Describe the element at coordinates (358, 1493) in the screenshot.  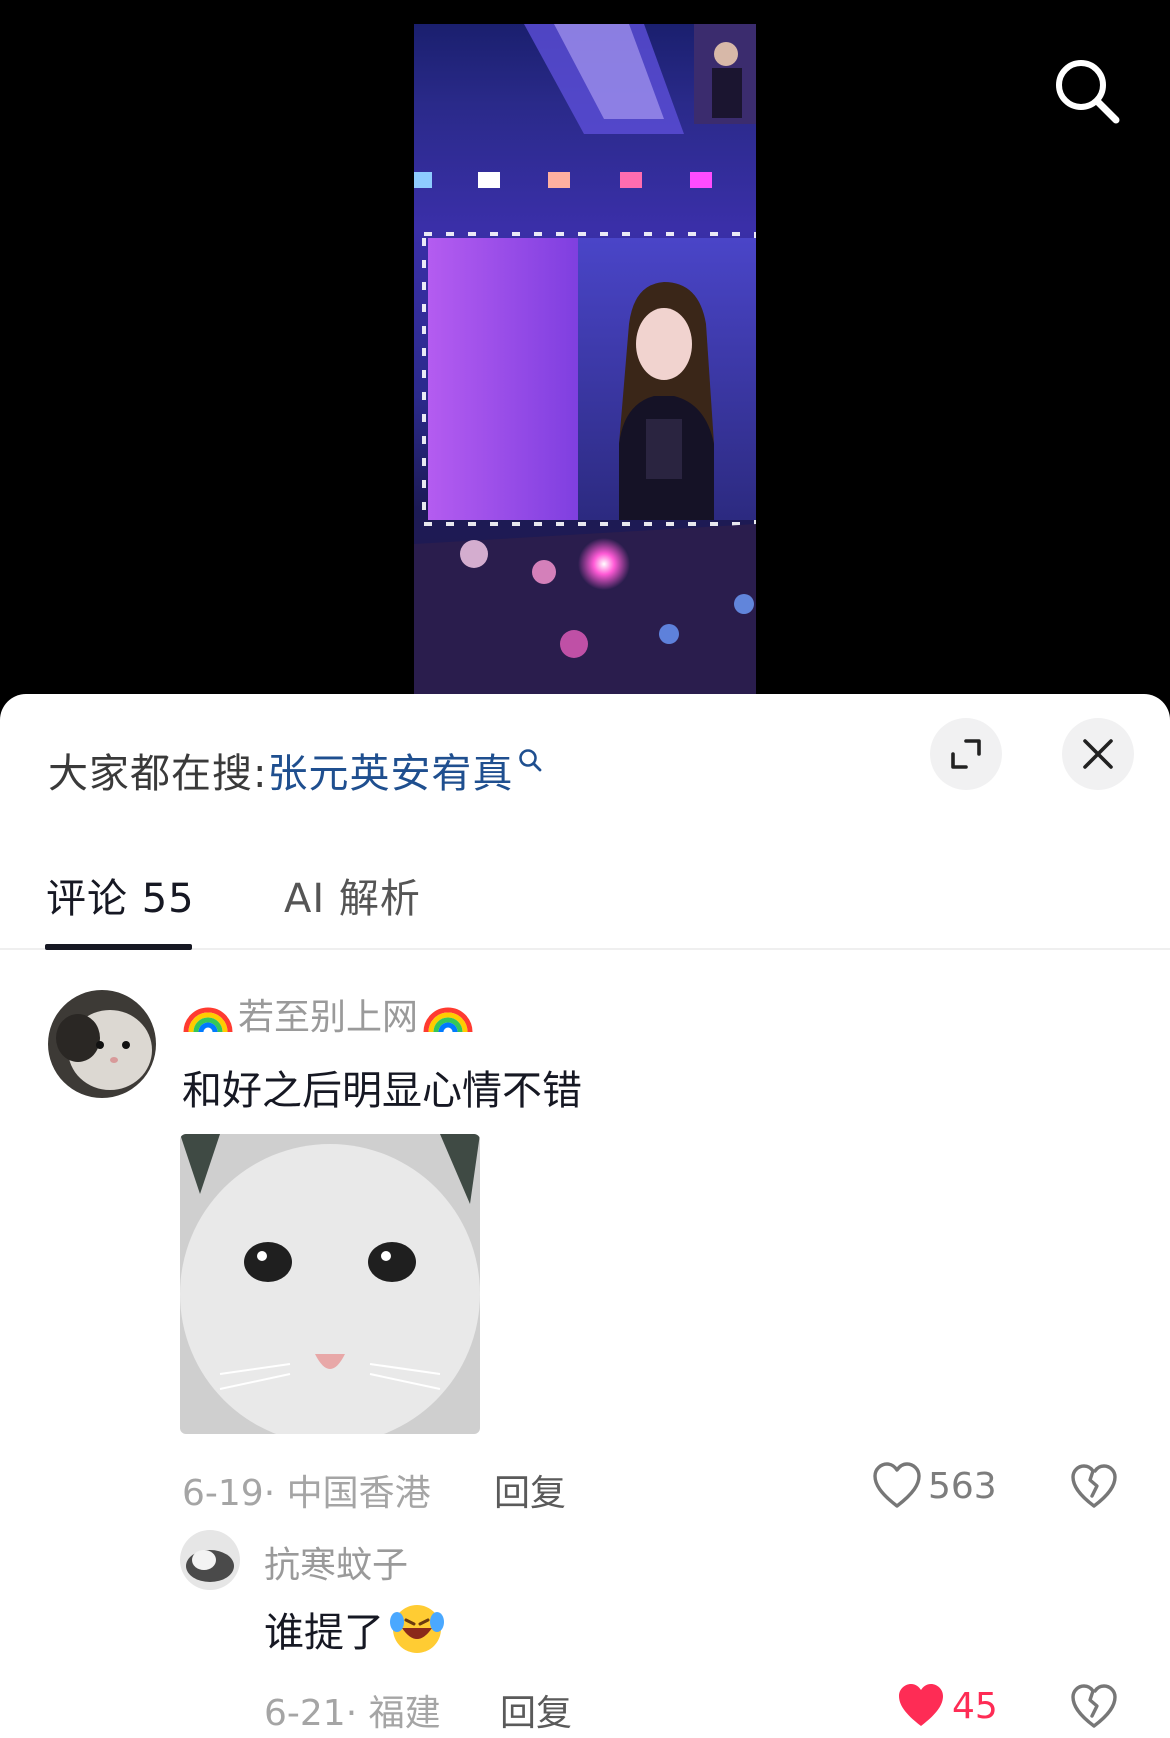
I see `comment-location: 中国香港` at that location.